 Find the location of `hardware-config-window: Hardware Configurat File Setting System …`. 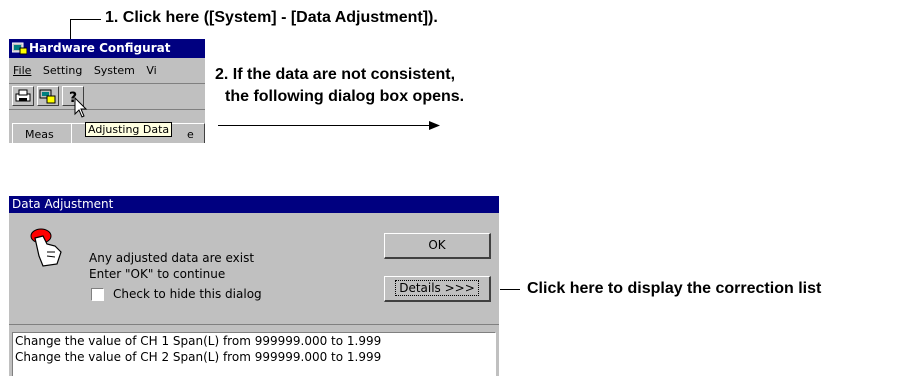

hardware-config-window: Hardware Configurat File Setting System … is located at coordinates (107, 91).